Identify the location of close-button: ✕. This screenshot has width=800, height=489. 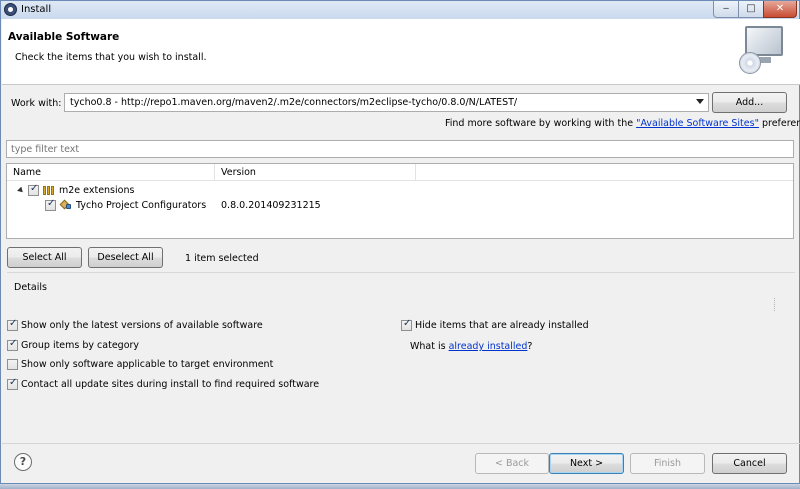
(780, 9).